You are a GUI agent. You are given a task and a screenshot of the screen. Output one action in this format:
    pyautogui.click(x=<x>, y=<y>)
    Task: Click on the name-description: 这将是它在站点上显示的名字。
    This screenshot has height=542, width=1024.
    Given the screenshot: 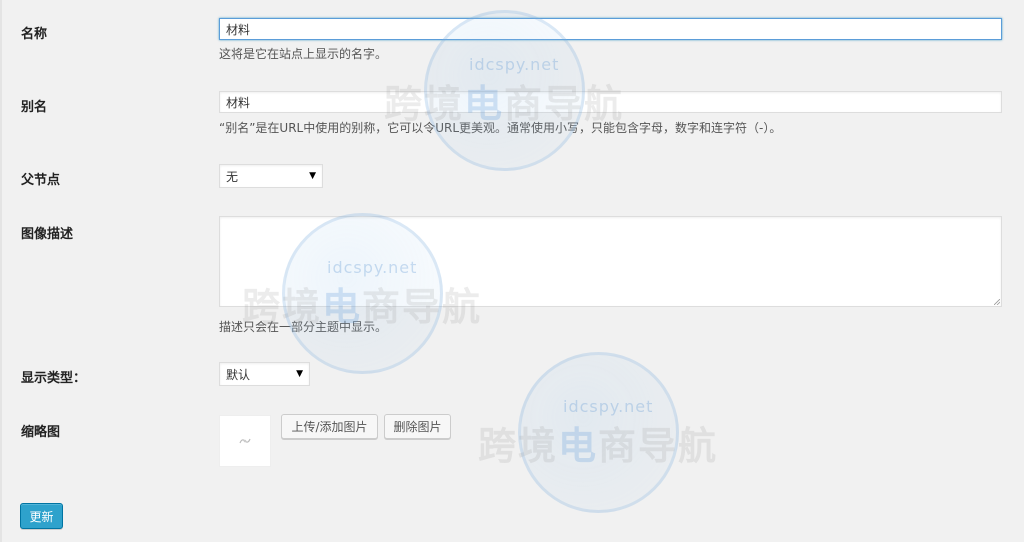 What is the action you would take?
    pyautogui.click(x=303, y=54)
    